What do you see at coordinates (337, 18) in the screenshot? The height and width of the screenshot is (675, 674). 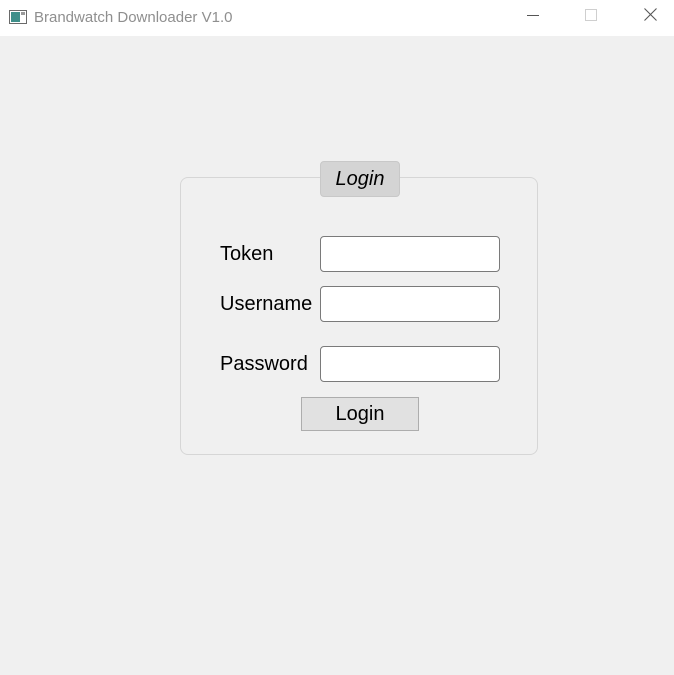 I see `title-bar: Brandwatch Downloader V1.0` at bounding box center [337, 18].